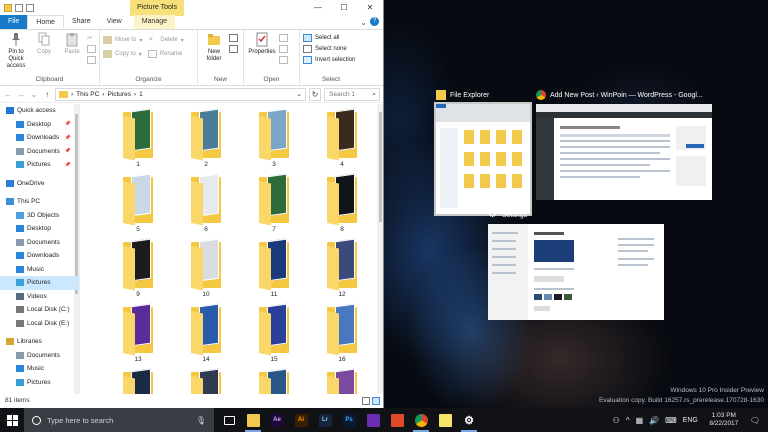  I want to click on office-taskbar-button, so click(397, 420).